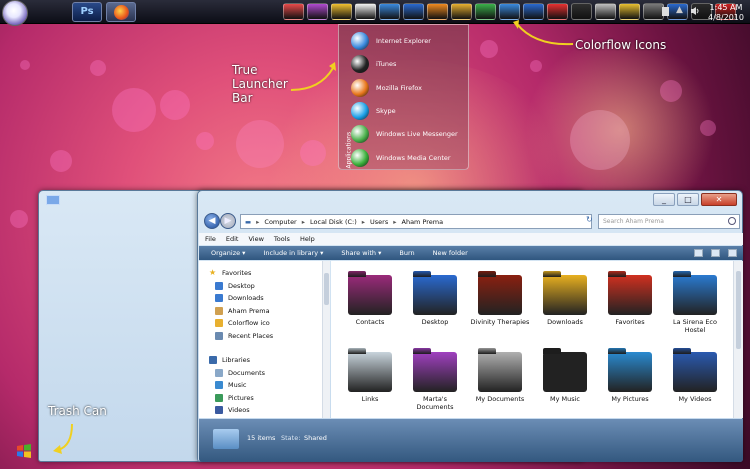 The width and height of the screenshot is (750, 469). What do you see at coordinates (87, 12) in the screenshot?
I see `taskbar-photoshop-button: Ps` at bounding box center [87, 12].